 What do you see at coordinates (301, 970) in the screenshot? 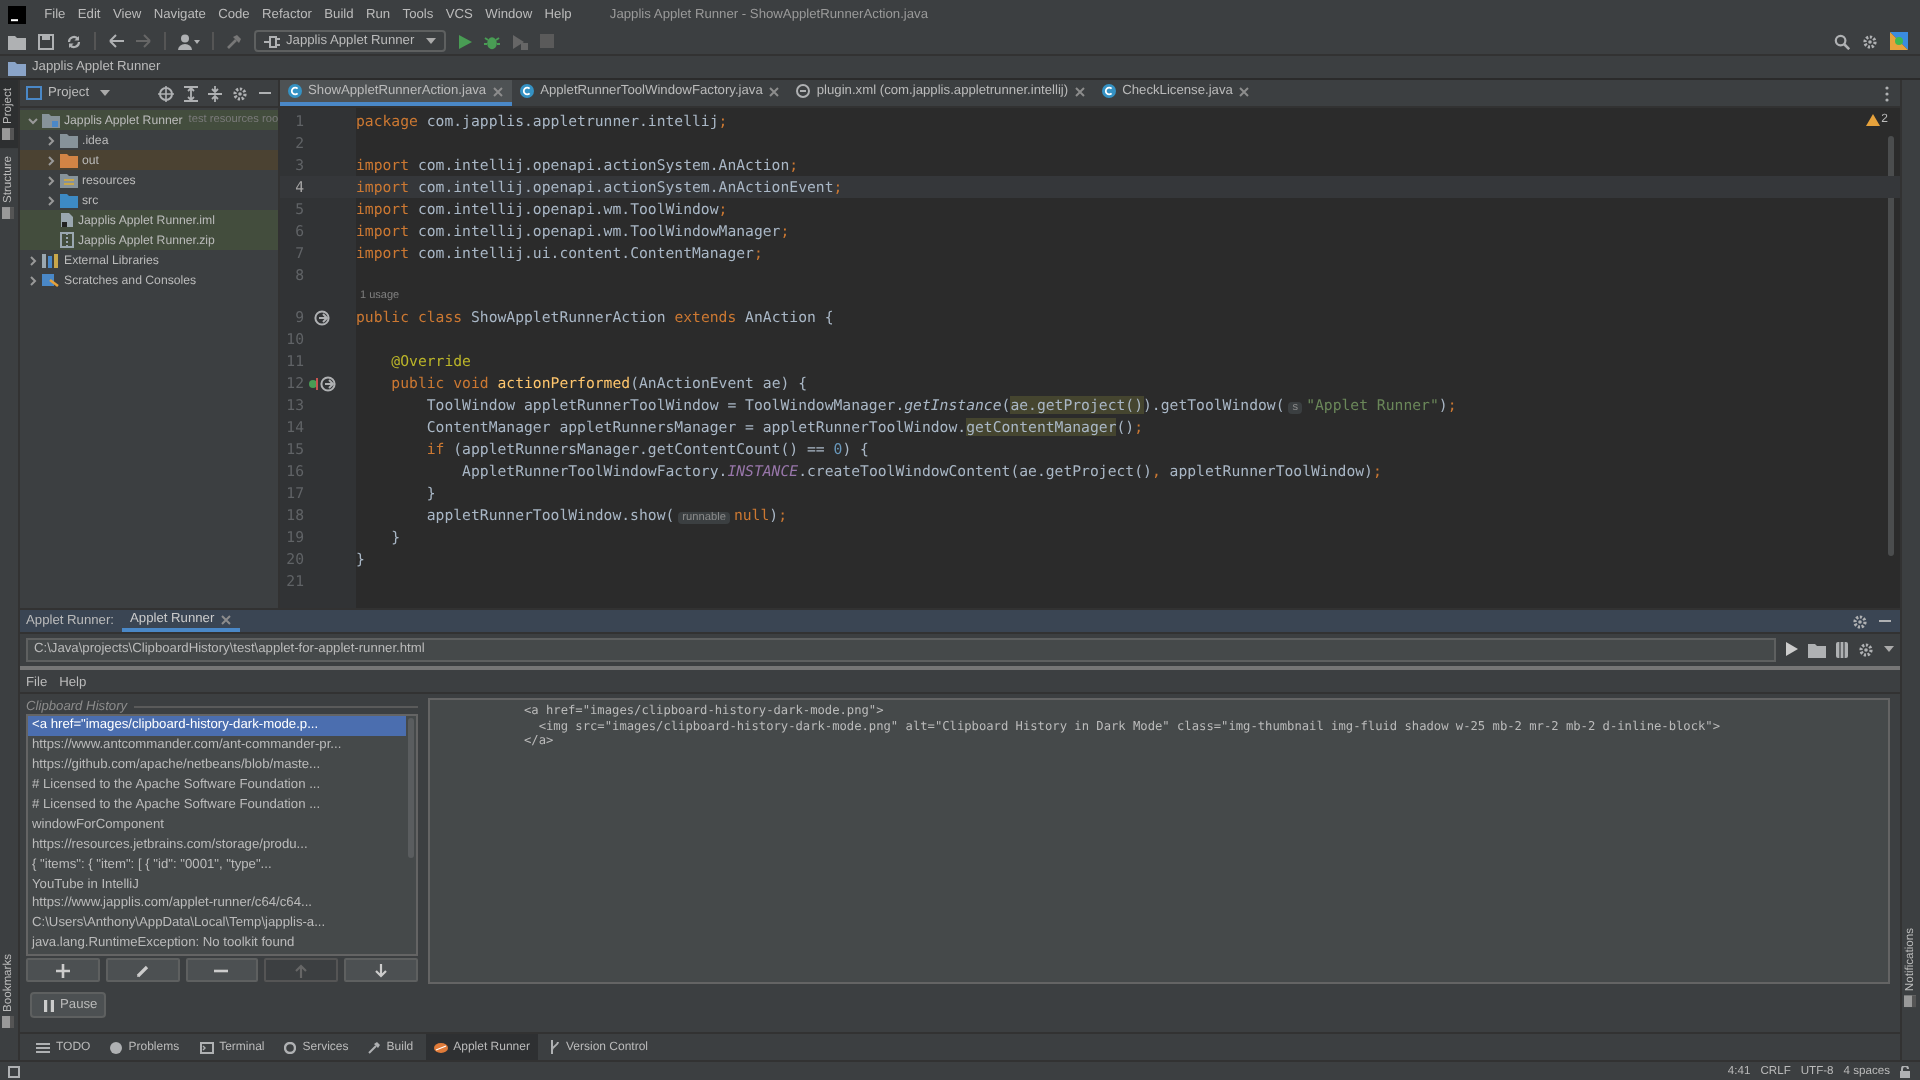
I see `up-arrow-icon` at bounding box center [301, 970].